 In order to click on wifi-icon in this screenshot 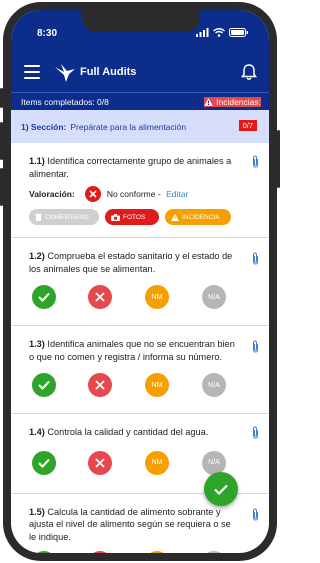, I will do `click(219, 32)`.